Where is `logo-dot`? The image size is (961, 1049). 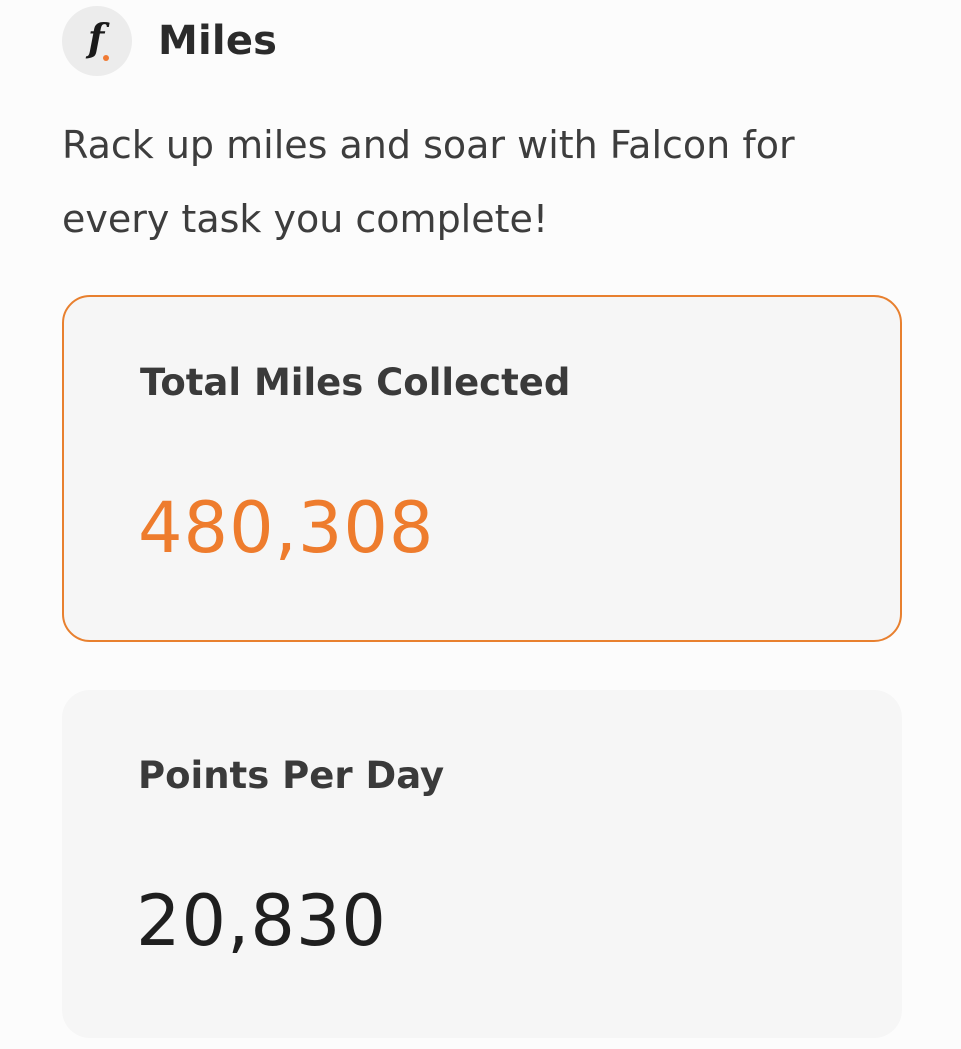
logo-dot is located at coordinates (106, 58).